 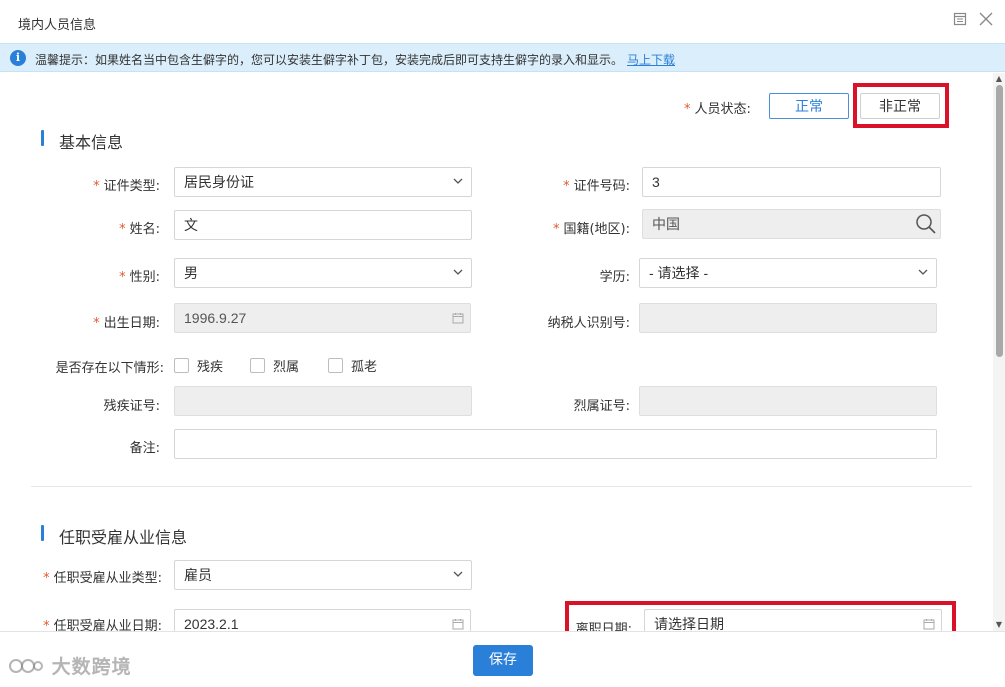 What do you see at coordinates (791, 182) in the screenshot?
I see `id-number-input: 3` at bounding box center [791, 182].